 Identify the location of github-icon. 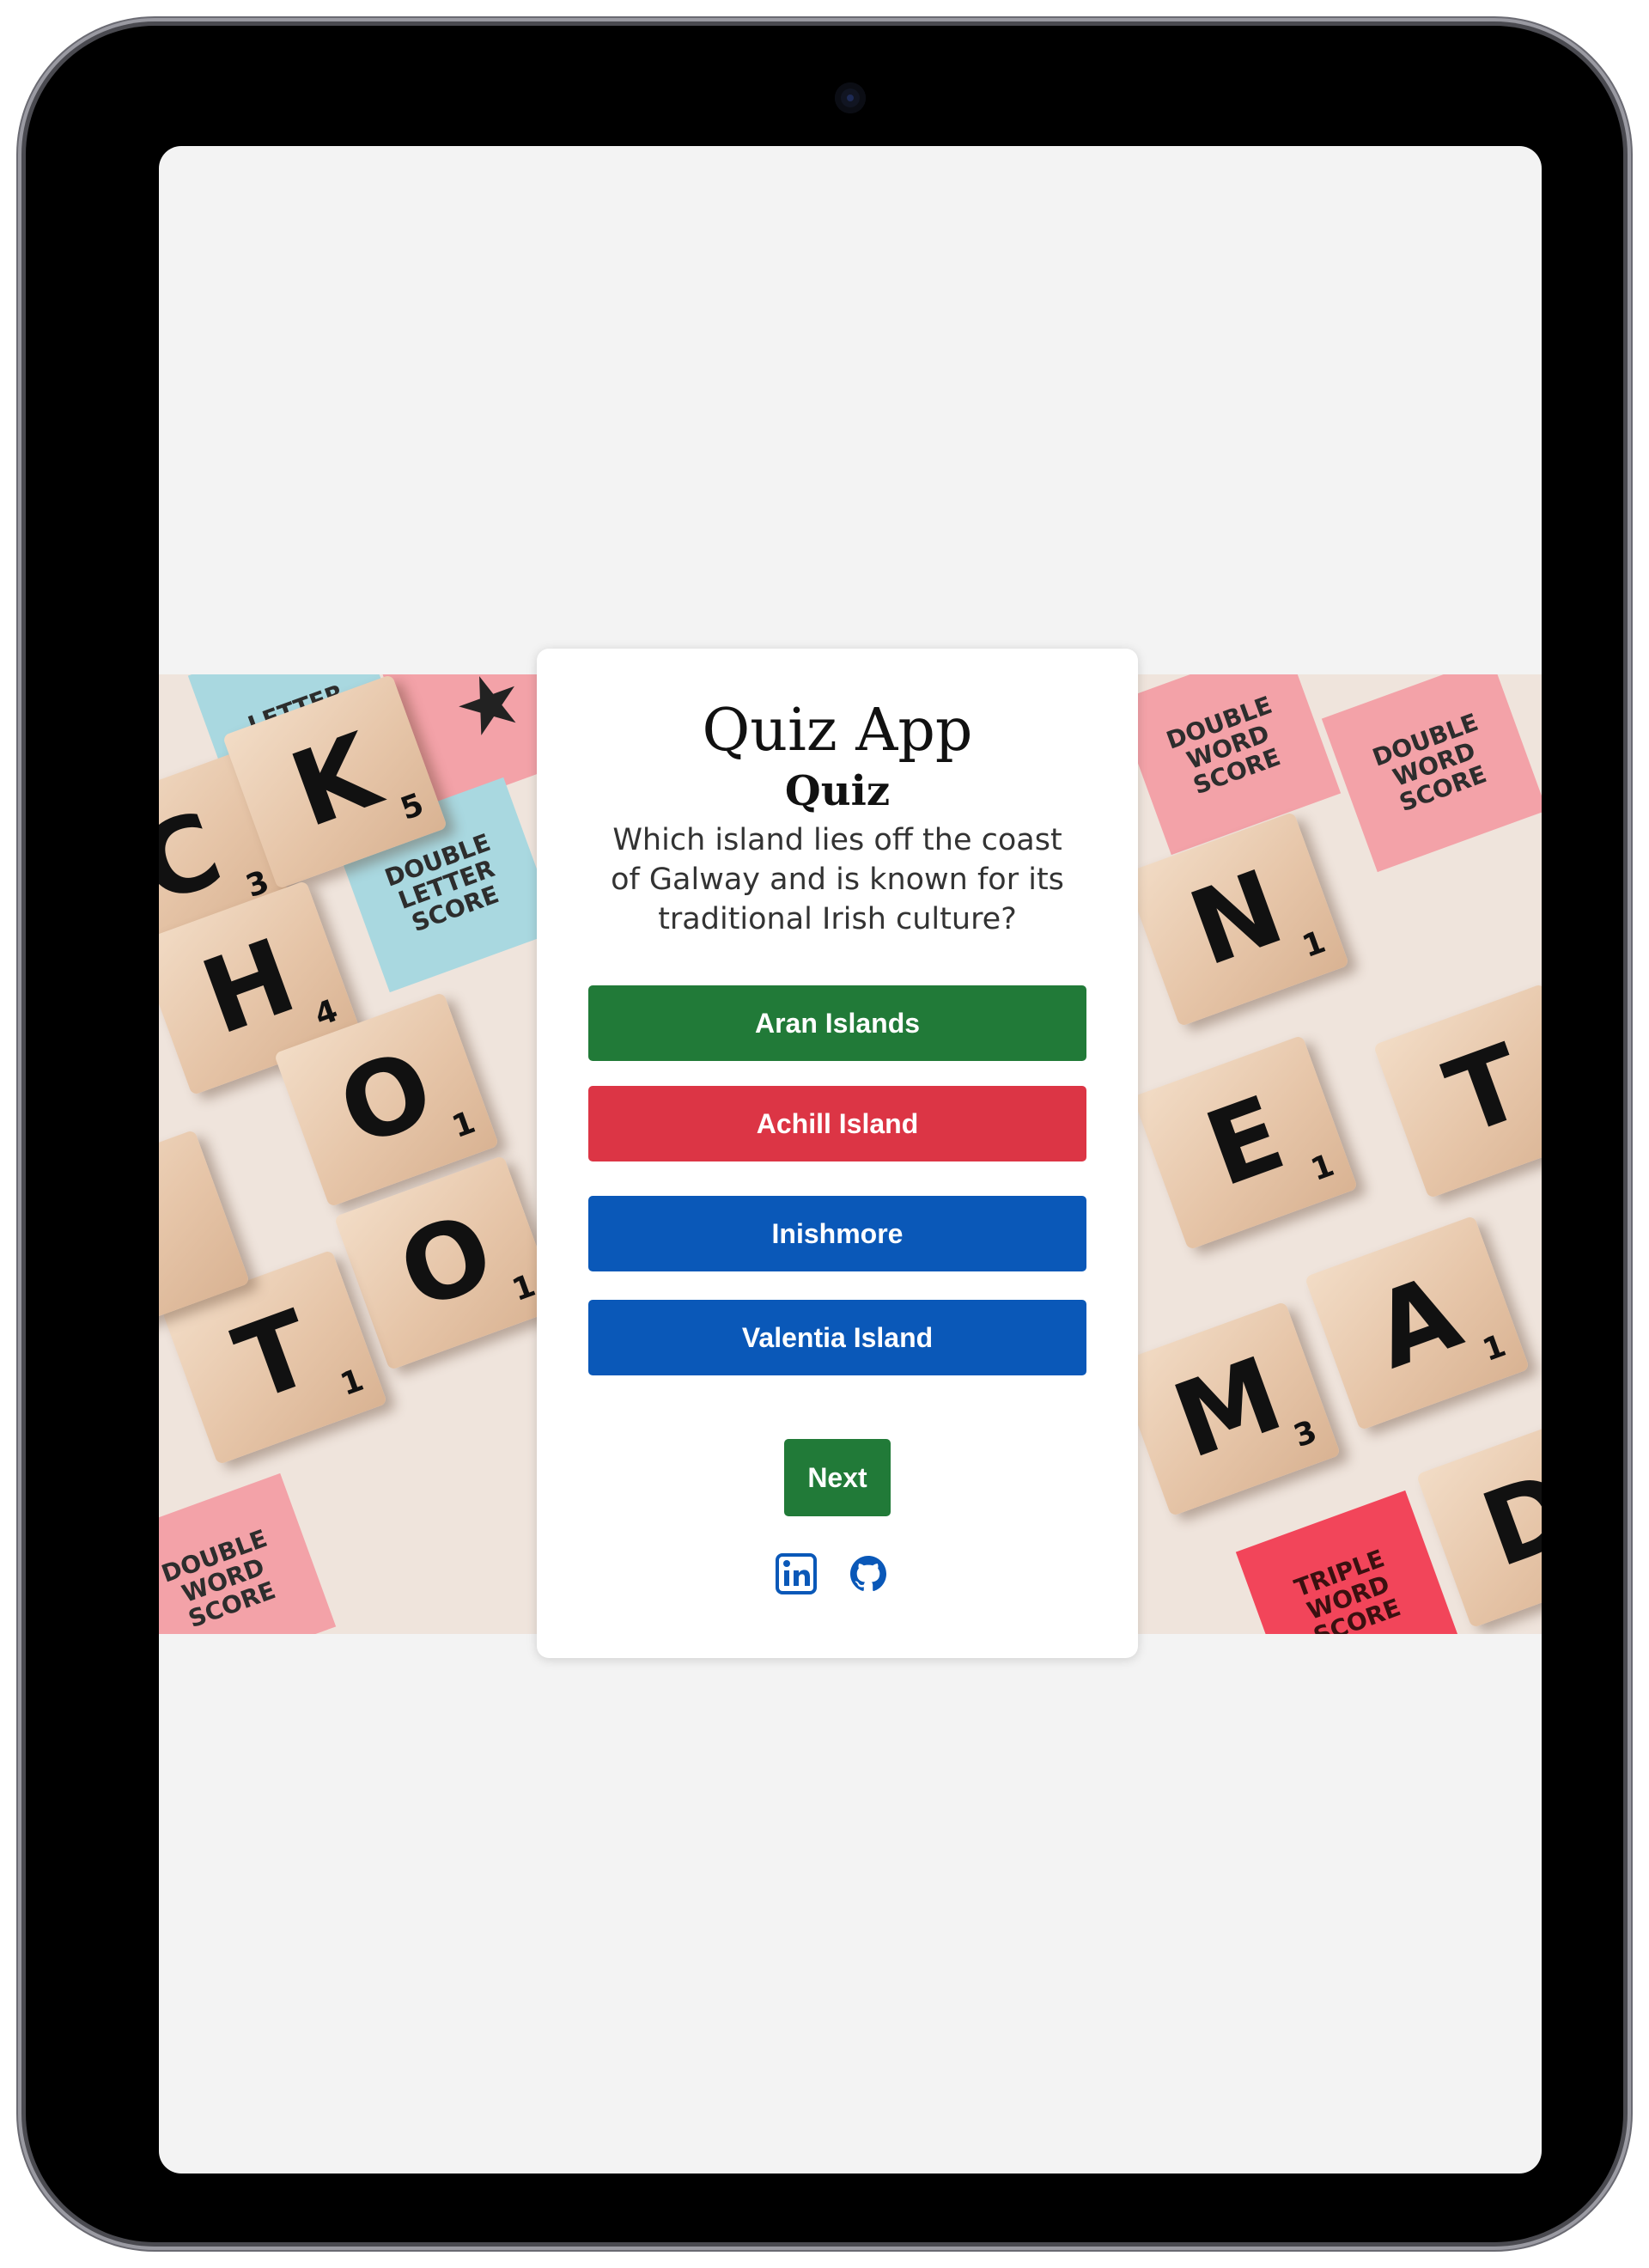
(869, 1573).